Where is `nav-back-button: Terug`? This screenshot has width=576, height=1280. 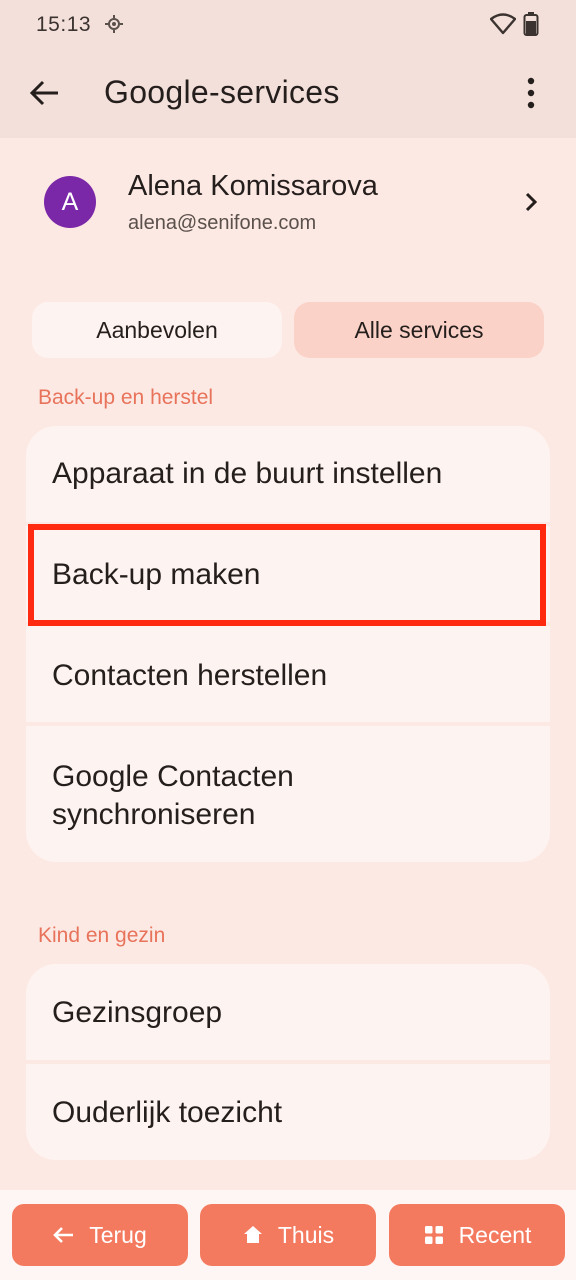 nav-back-button: Terug is located at coordinates (100, 1235).